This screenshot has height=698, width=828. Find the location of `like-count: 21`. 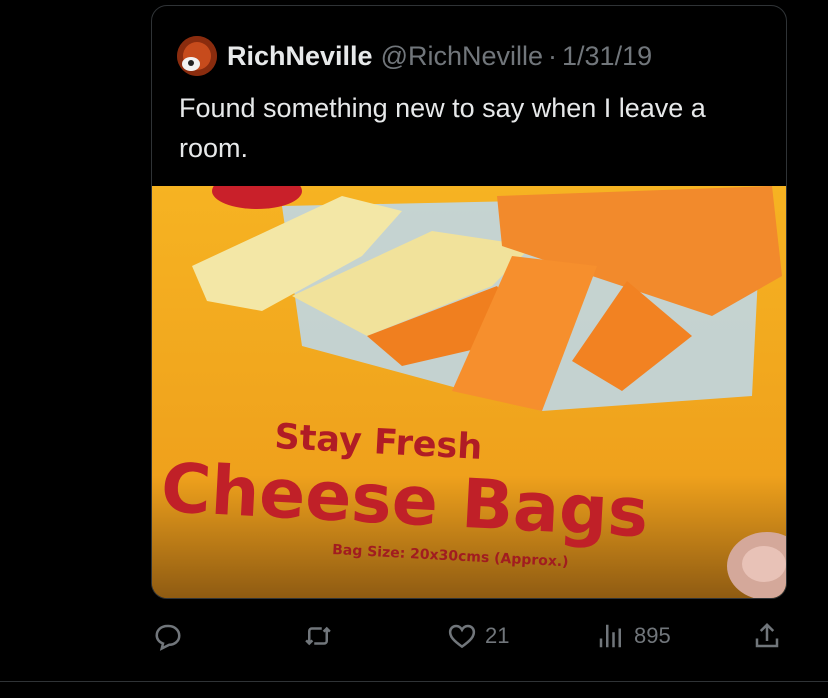

like-count: 21 is located at coordinates (497, 635).